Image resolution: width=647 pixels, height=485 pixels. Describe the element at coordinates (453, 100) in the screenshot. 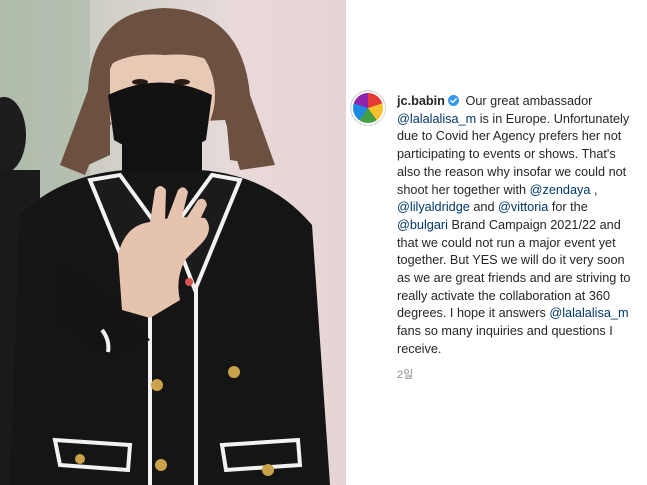

I see `verified-badge-icon` at that location.